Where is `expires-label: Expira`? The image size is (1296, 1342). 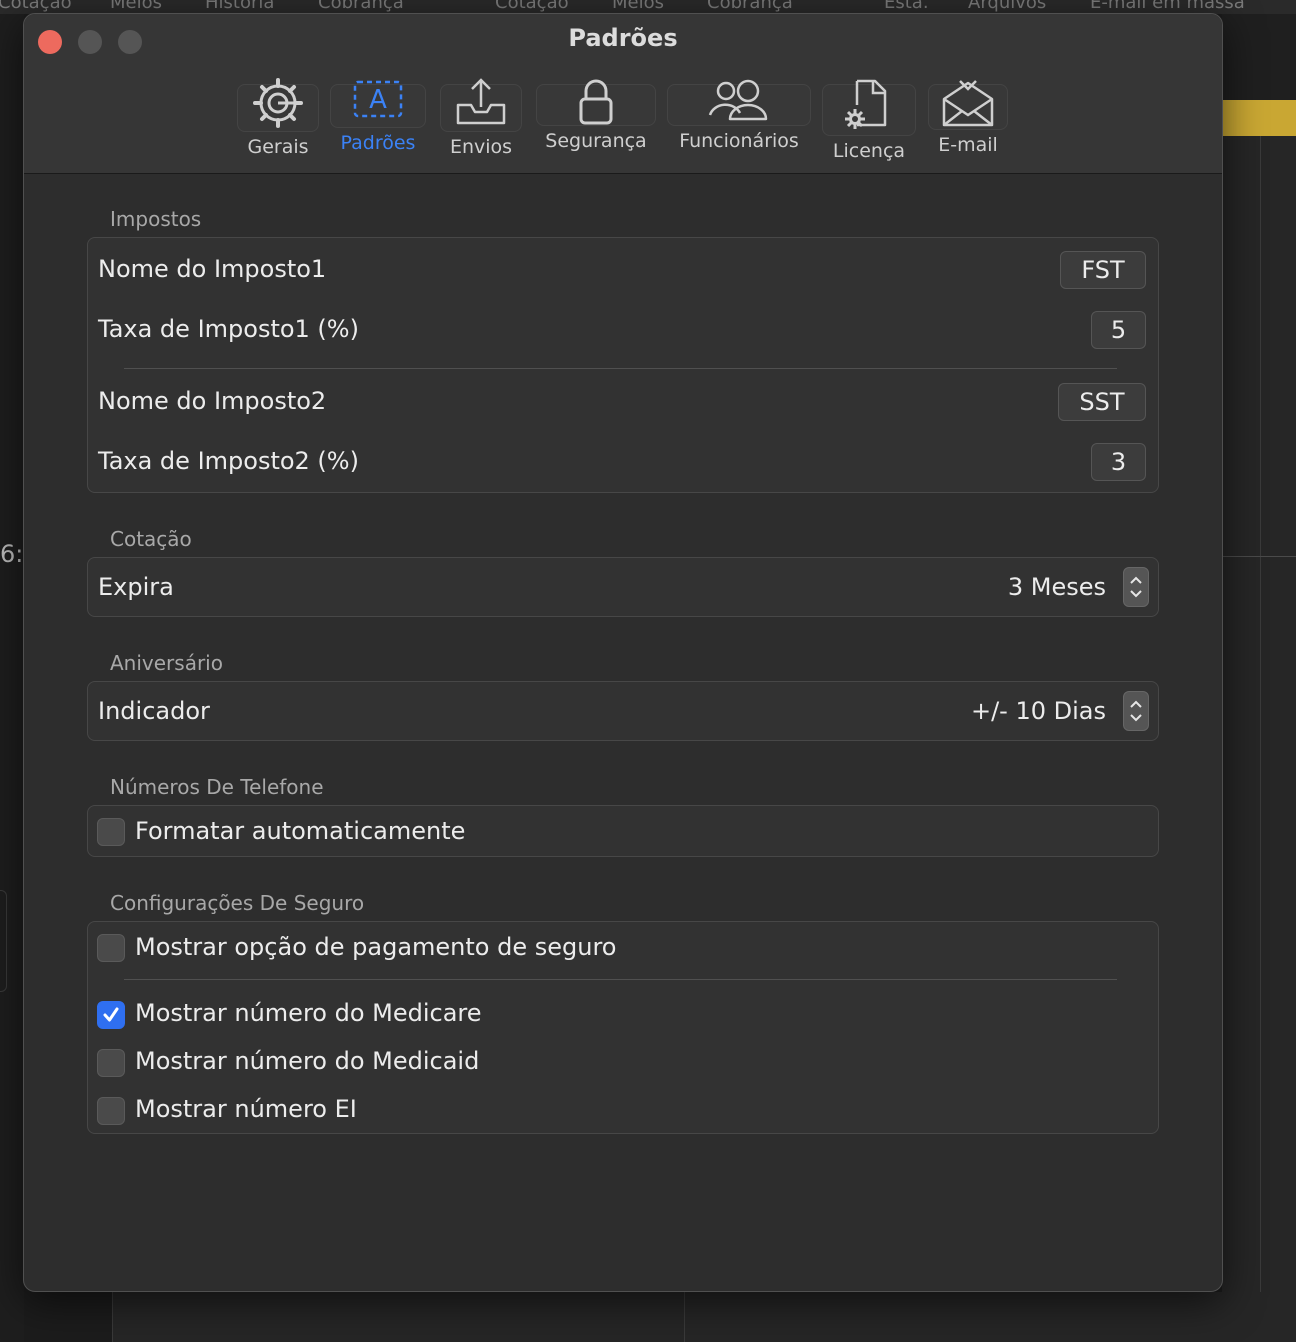
expires-label: Expira is located at coordinates (136, 587).